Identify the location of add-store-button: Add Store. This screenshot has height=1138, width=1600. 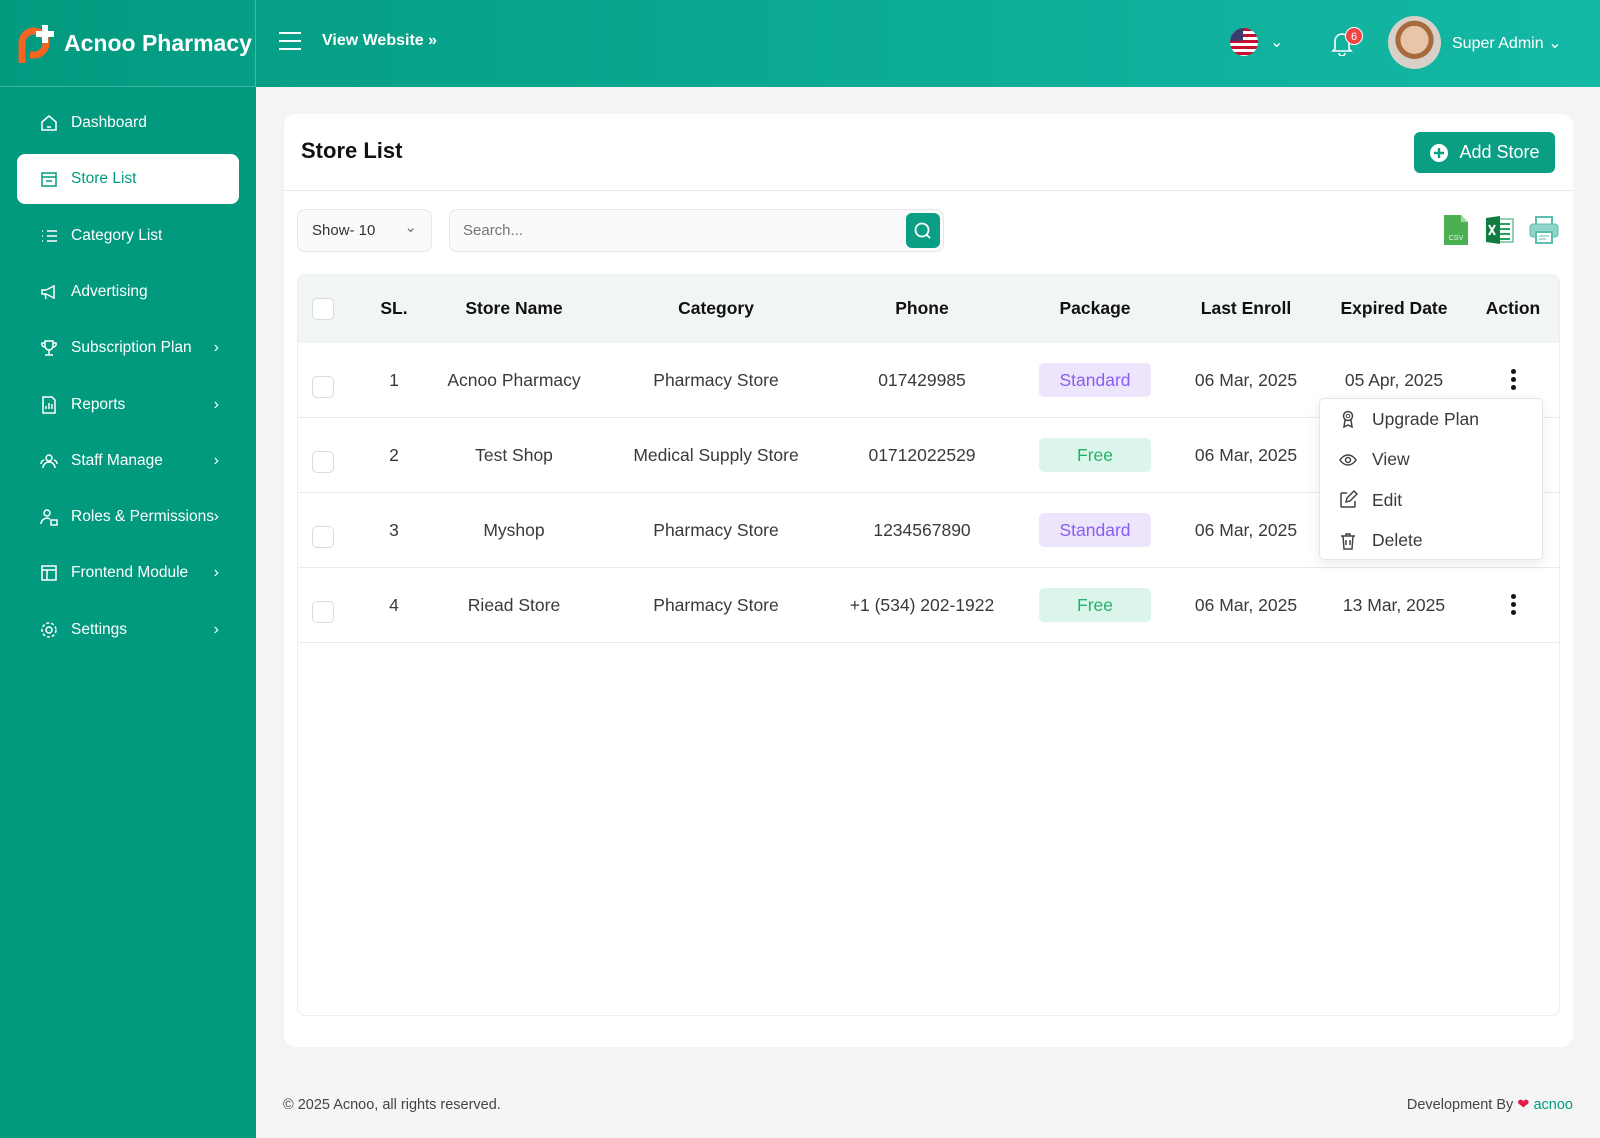
(1484, 152).